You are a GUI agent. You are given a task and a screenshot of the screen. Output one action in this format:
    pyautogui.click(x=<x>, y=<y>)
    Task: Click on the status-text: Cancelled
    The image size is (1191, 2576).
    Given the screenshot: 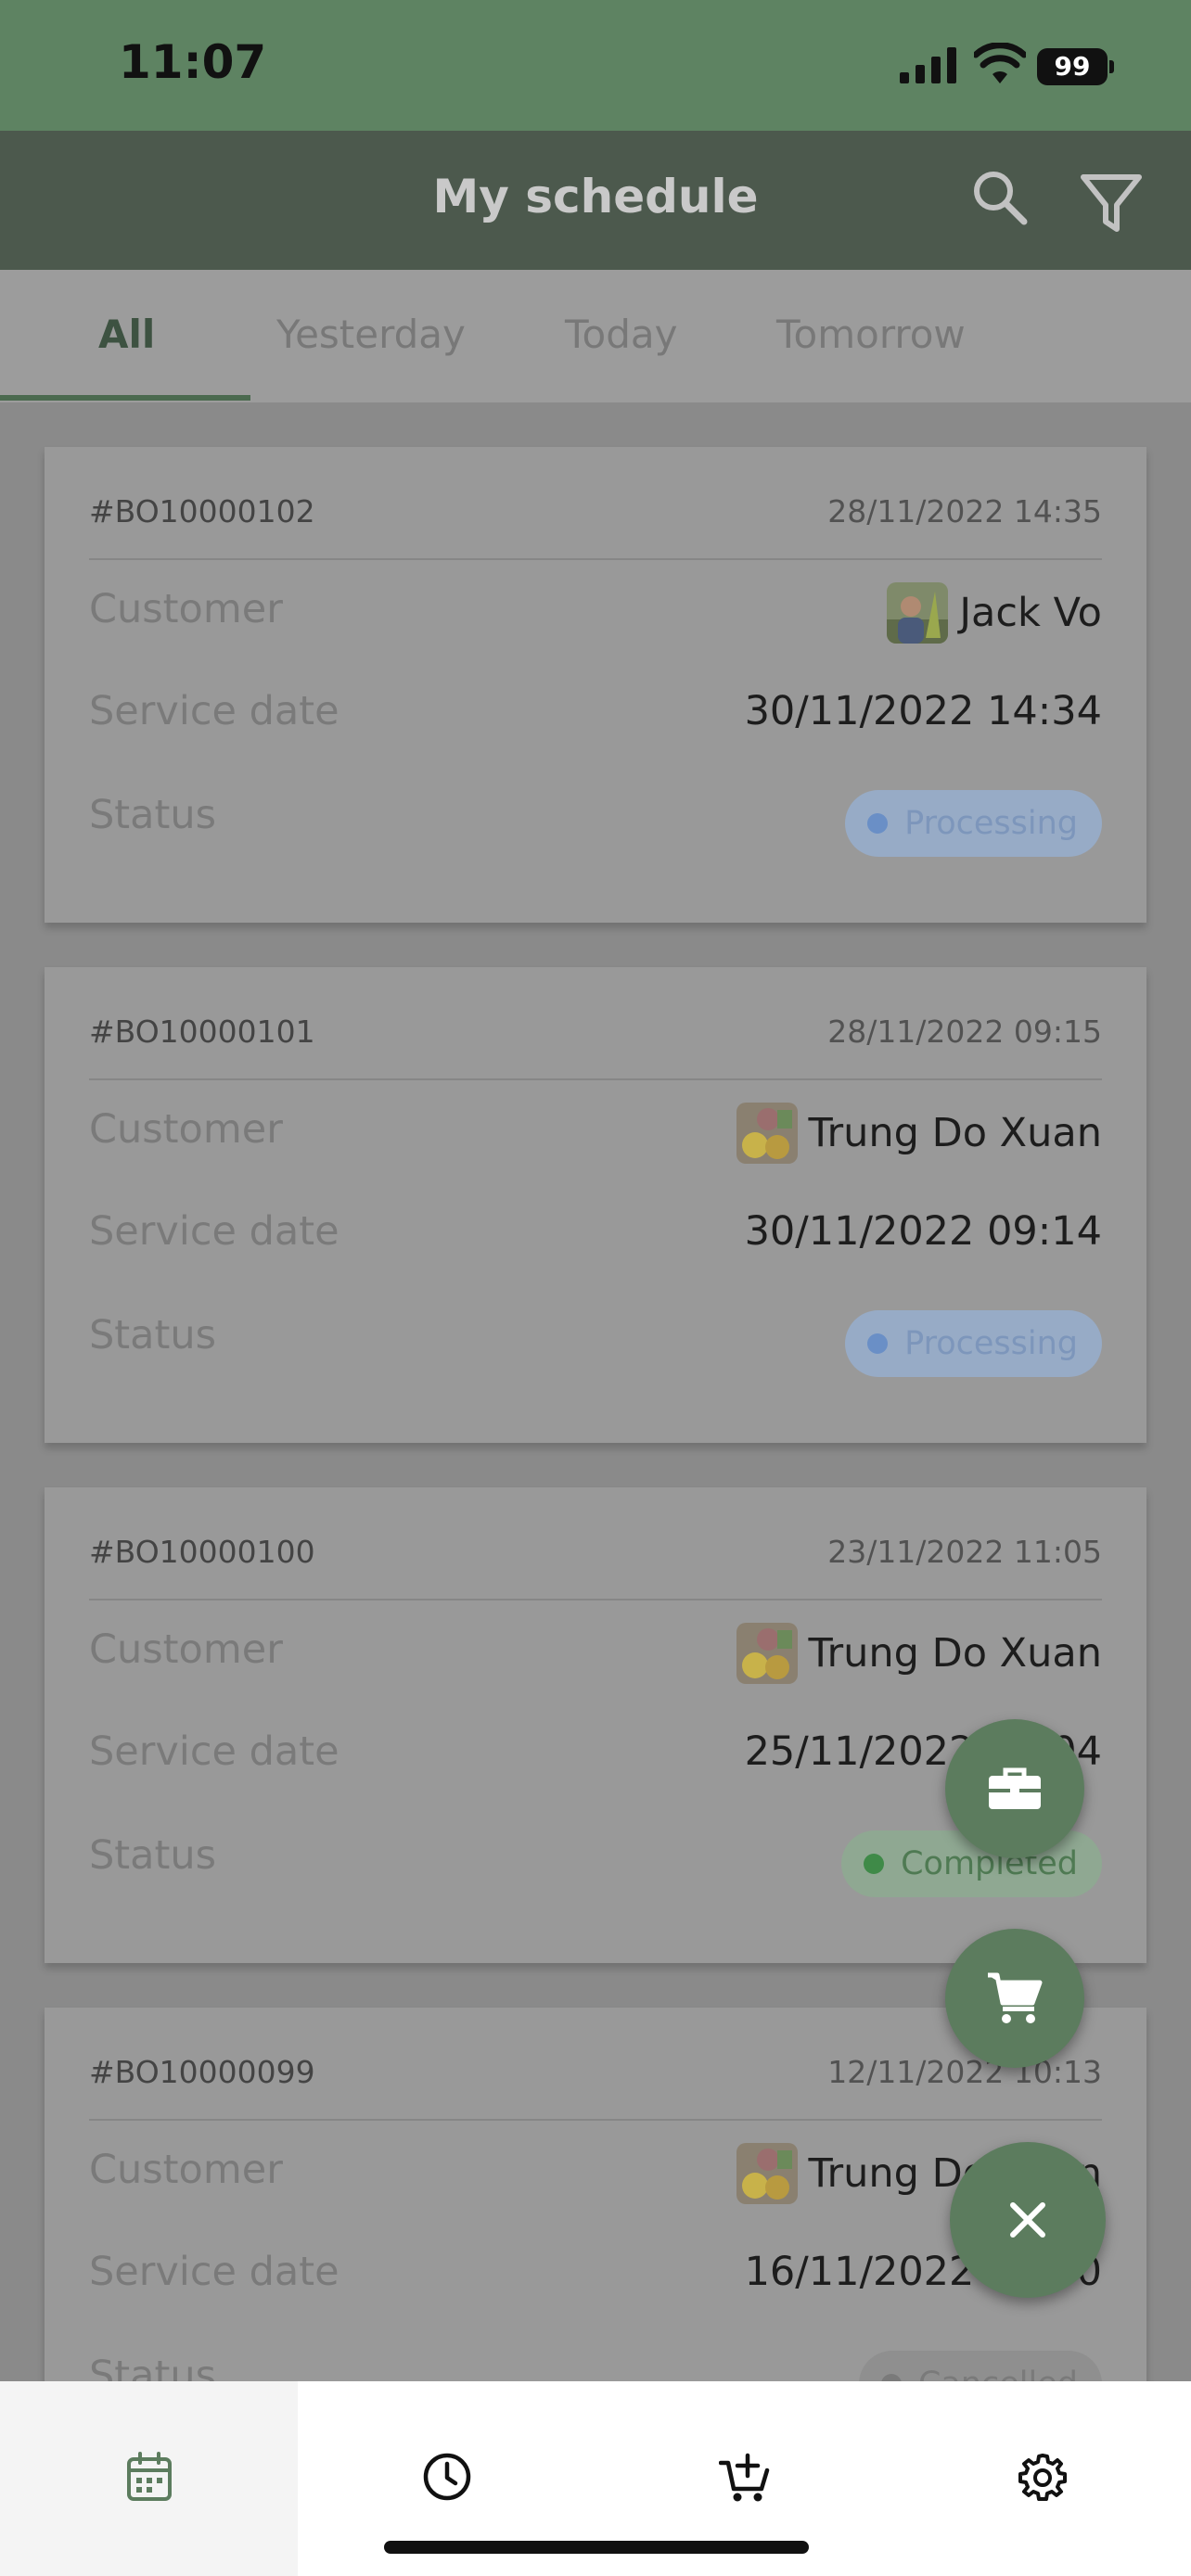 What is the action you would take?
    pyautogui.click(x=998, y=2373)
    